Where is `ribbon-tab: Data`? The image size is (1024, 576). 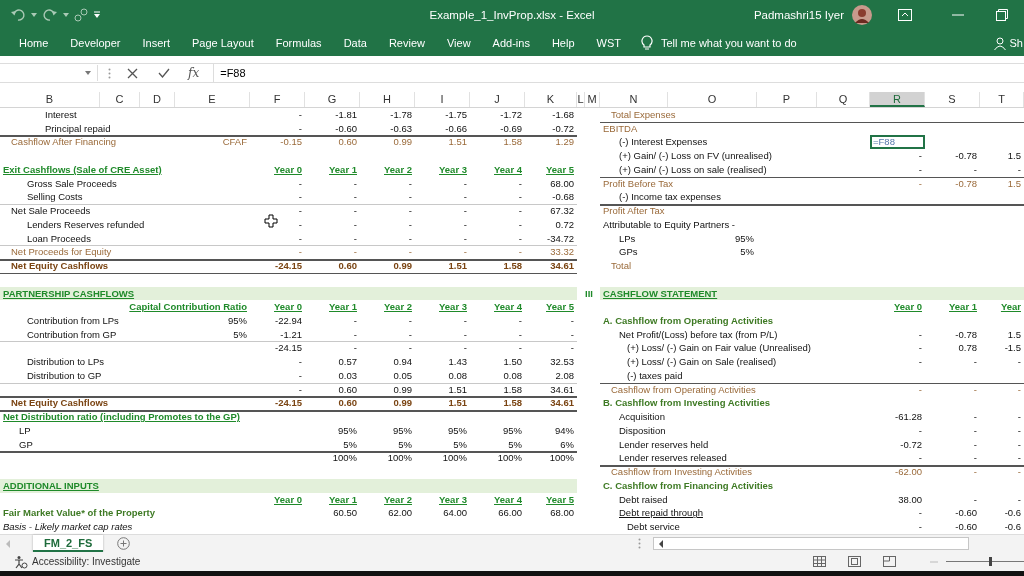
ribbon-tab: Data is located at coordinates (355, 43).